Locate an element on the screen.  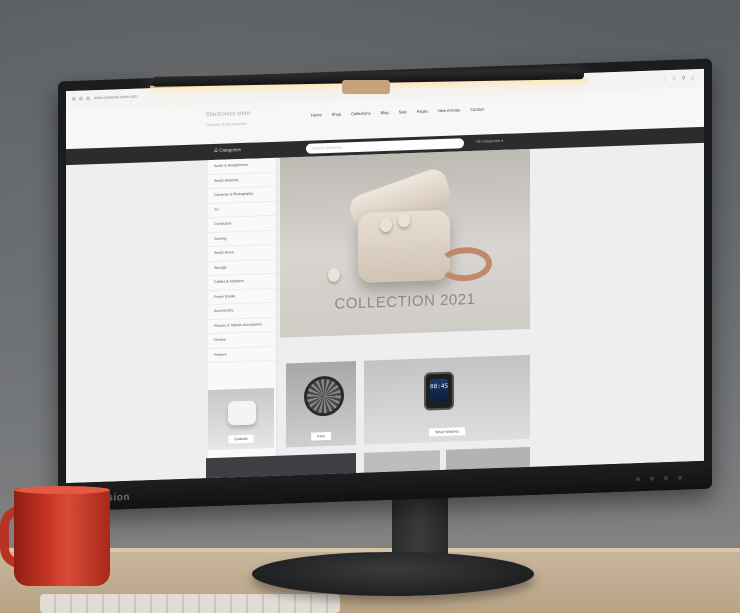
sidebar-item: Printers is located at coordinates (242, 355).